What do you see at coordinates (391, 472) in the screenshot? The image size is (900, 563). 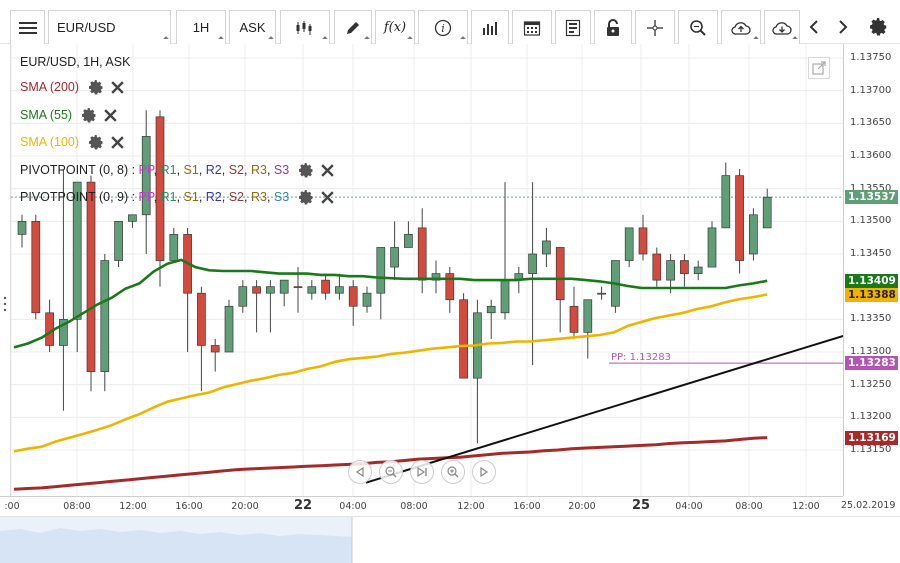 I see `zoom-out-button` at bounding box center [391, 472].